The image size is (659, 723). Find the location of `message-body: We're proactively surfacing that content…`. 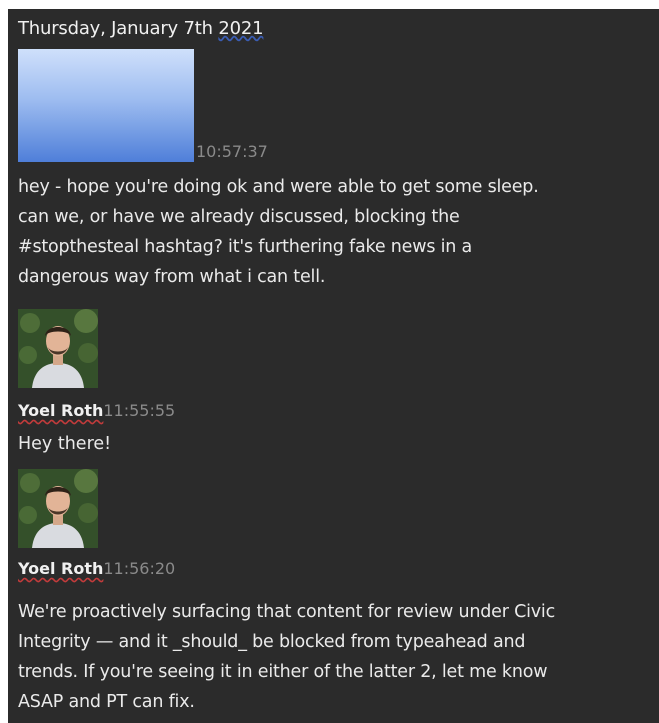

message-body: We're proactively surfacing that content… is located at coordinates (286, 657).